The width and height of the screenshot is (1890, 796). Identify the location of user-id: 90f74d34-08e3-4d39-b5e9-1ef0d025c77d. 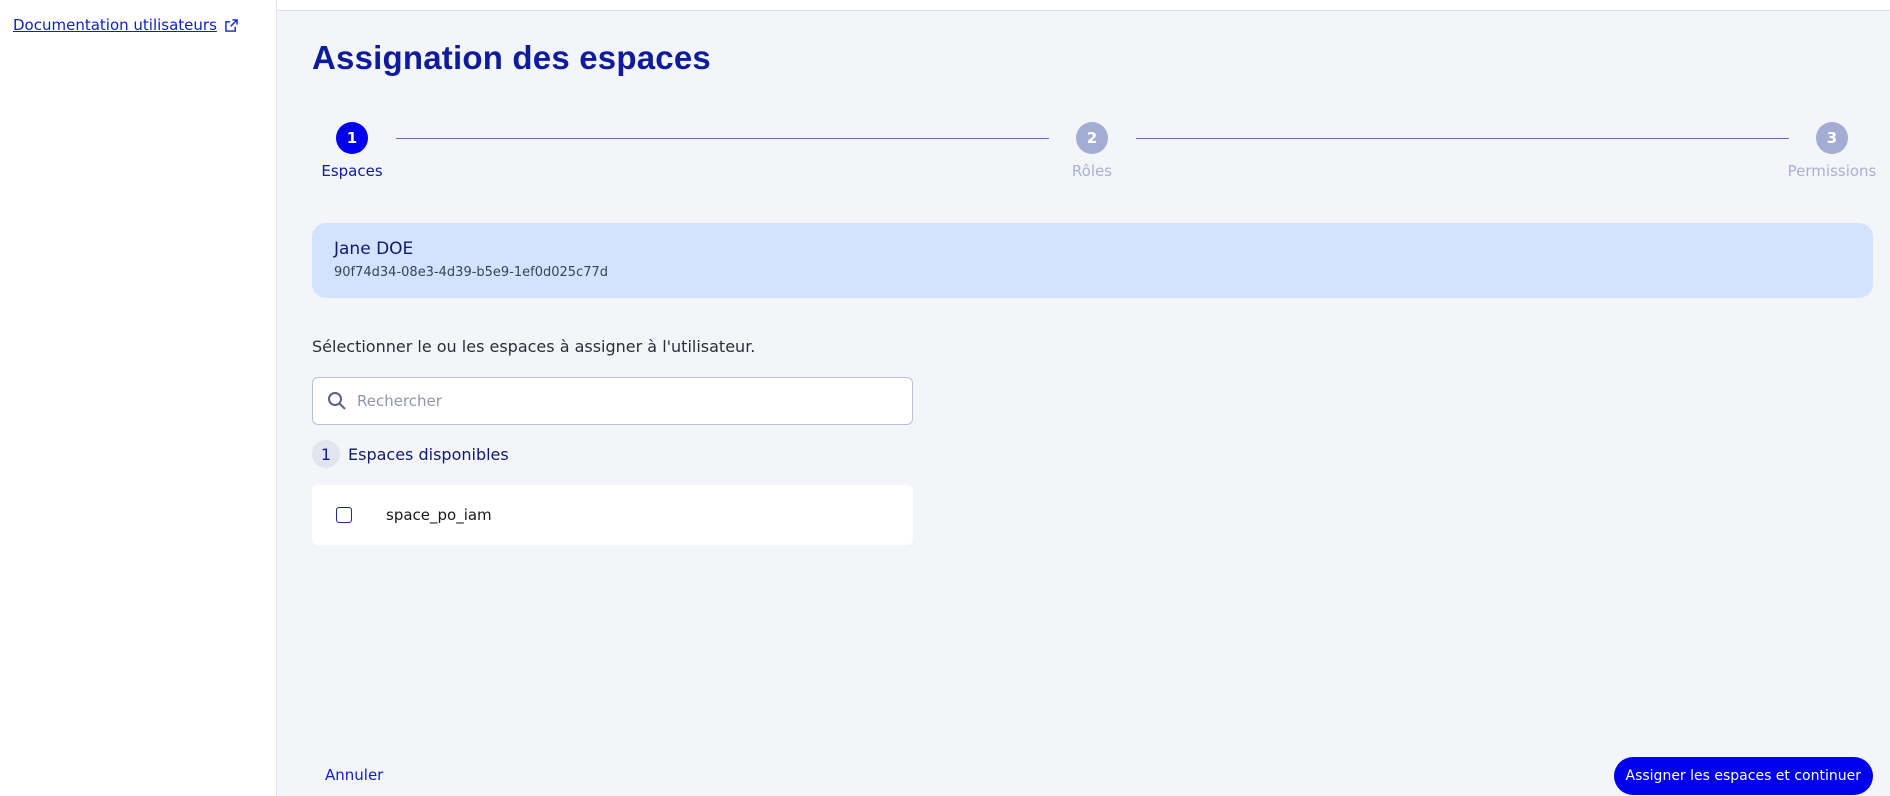
(471, 272).